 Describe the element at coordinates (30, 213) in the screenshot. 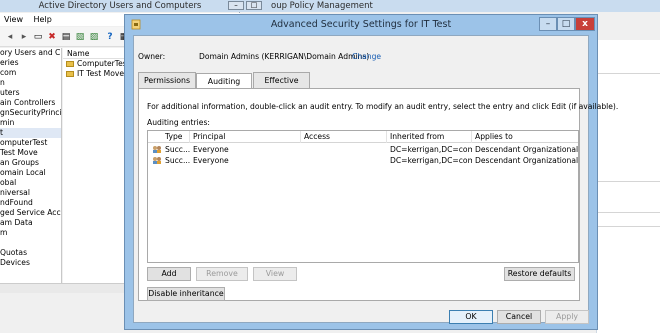

I see `tree-item: ged Service Acc` at that location.